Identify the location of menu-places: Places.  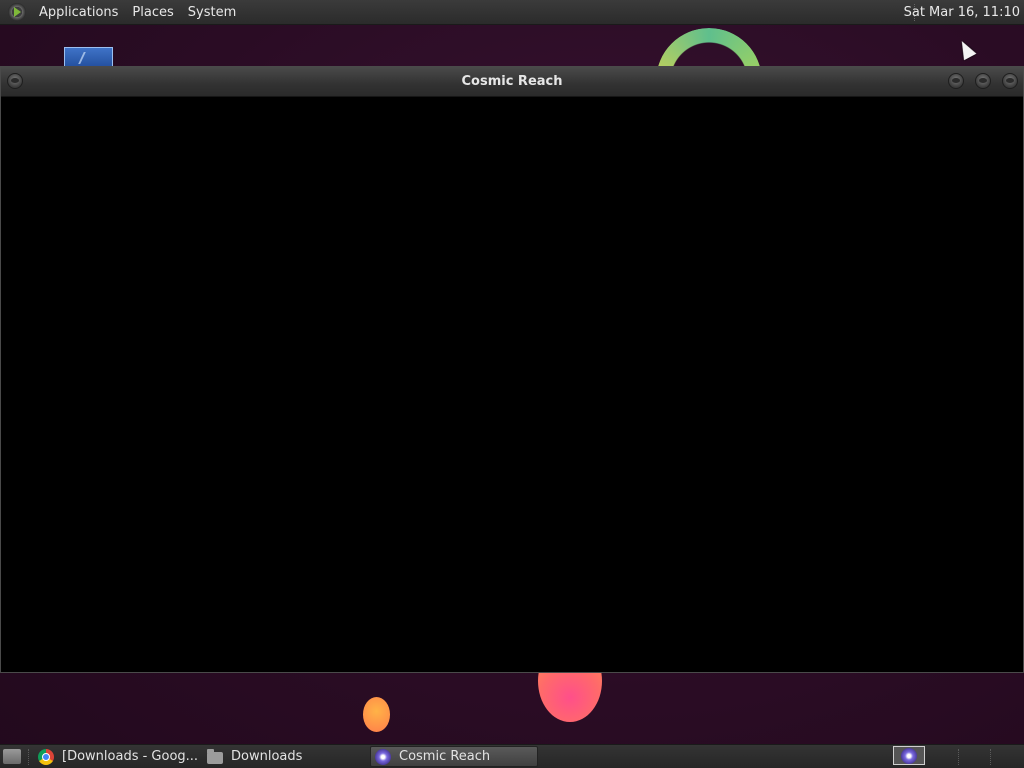
(152, 12).